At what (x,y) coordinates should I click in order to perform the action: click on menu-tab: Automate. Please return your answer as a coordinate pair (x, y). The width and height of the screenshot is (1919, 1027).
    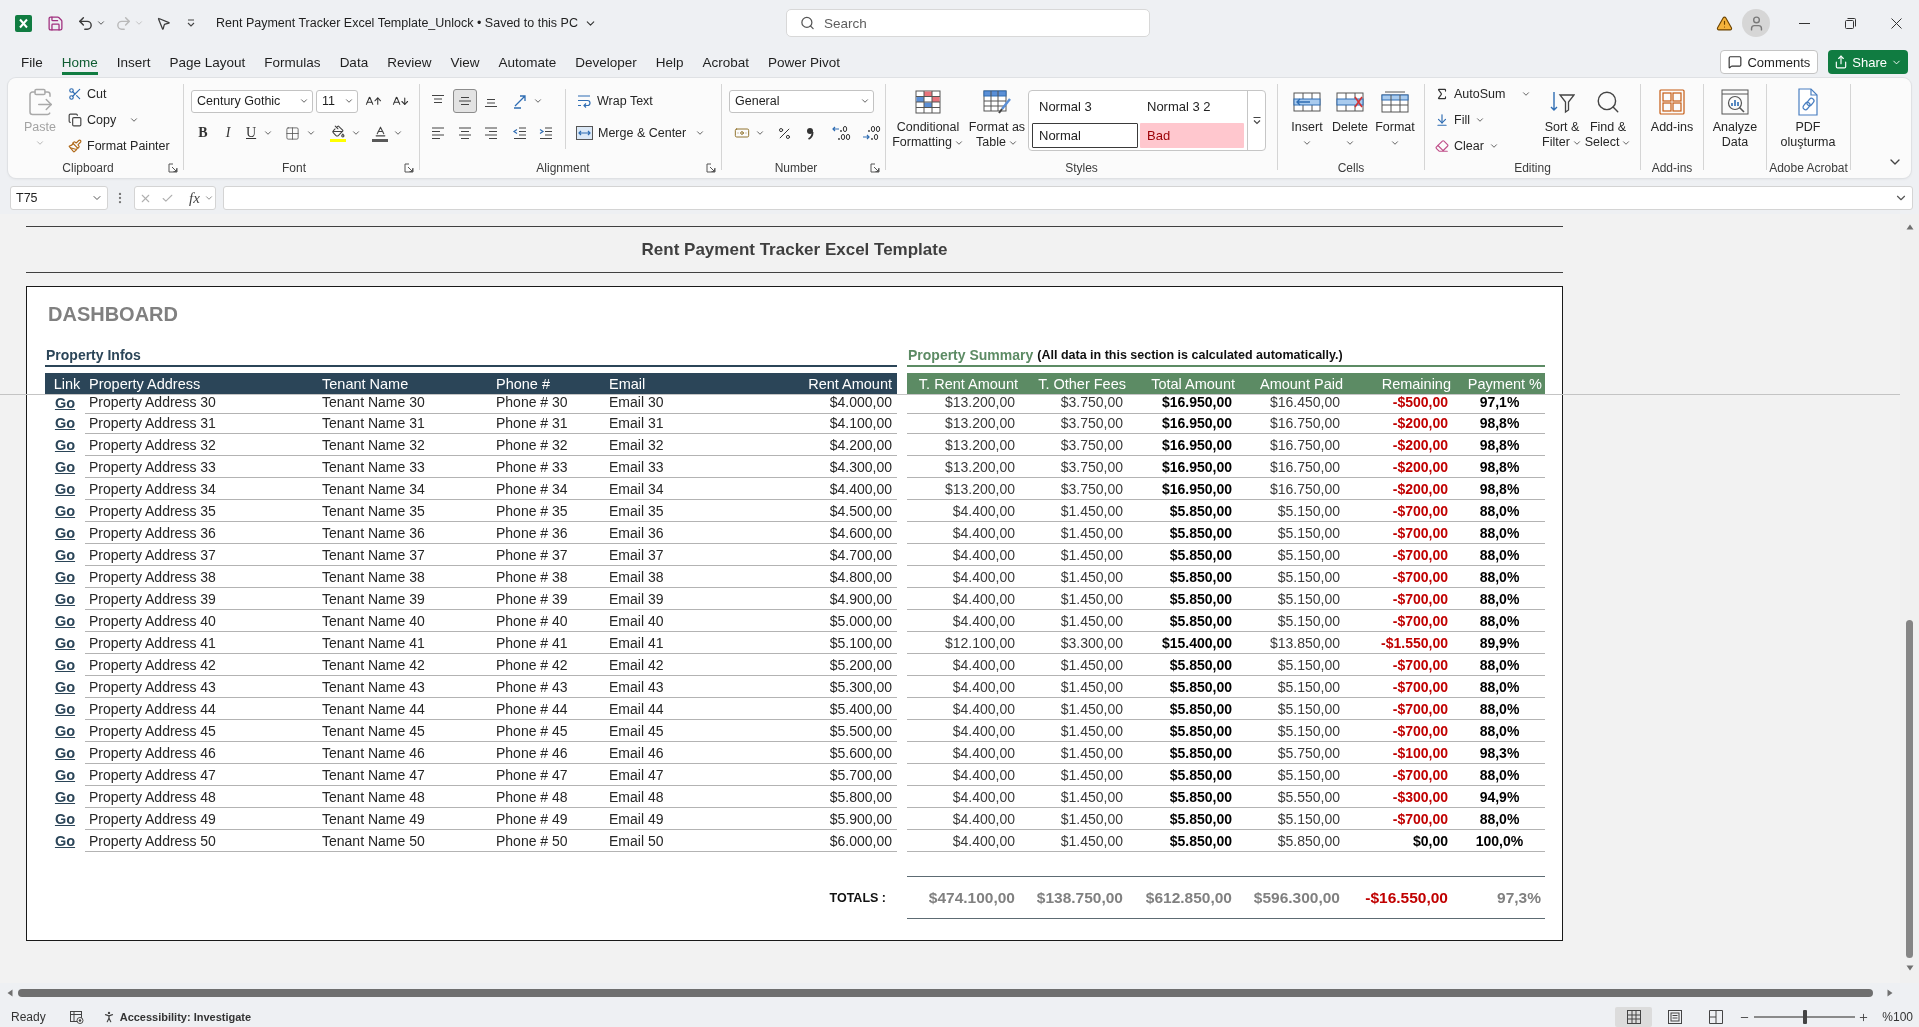
    Looking at the image, I should click on (527, 62).